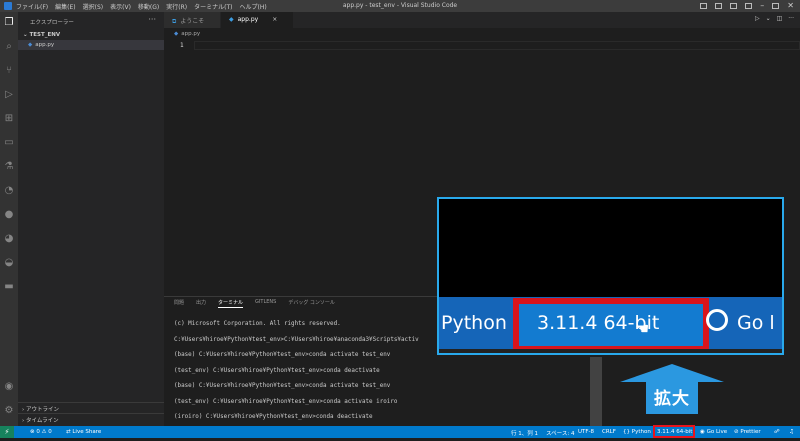 The width and height of the screenshot is (800, 441). What do you see at coordinates (148, 6) in the screenshot?
I see `menu-go: 移動(G)` at bounding box center [148, 6].